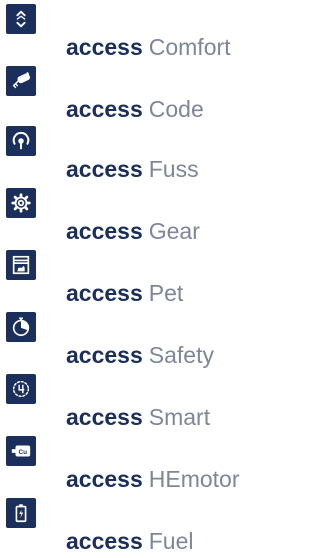 This screenshot has height=558, width=320. I want to click on product-name: Safety, so click(181, 355).